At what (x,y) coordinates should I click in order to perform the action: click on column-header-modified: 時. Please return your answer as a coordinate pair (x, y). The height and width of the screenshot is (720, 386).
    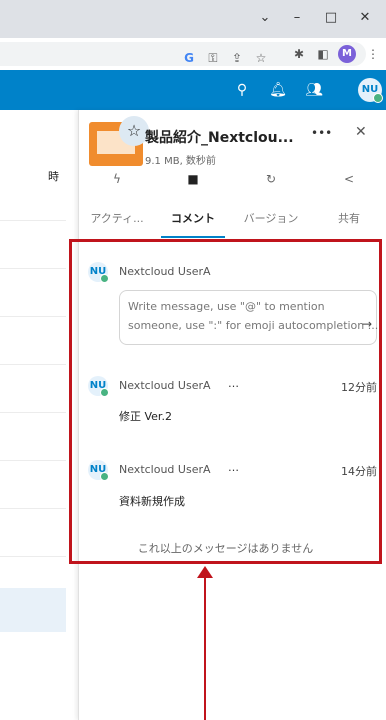
    Looking at the image, I should click on (53, 176).